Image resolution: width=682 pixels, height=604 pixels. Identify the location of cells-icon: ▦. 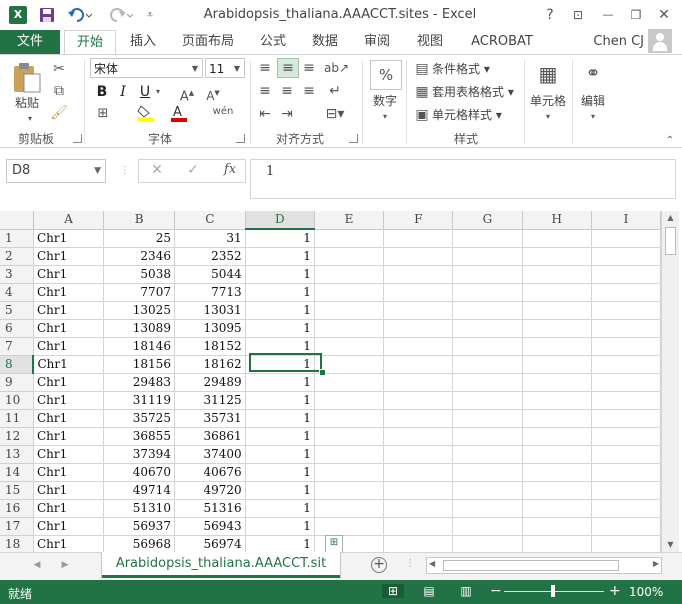
(548, 74).